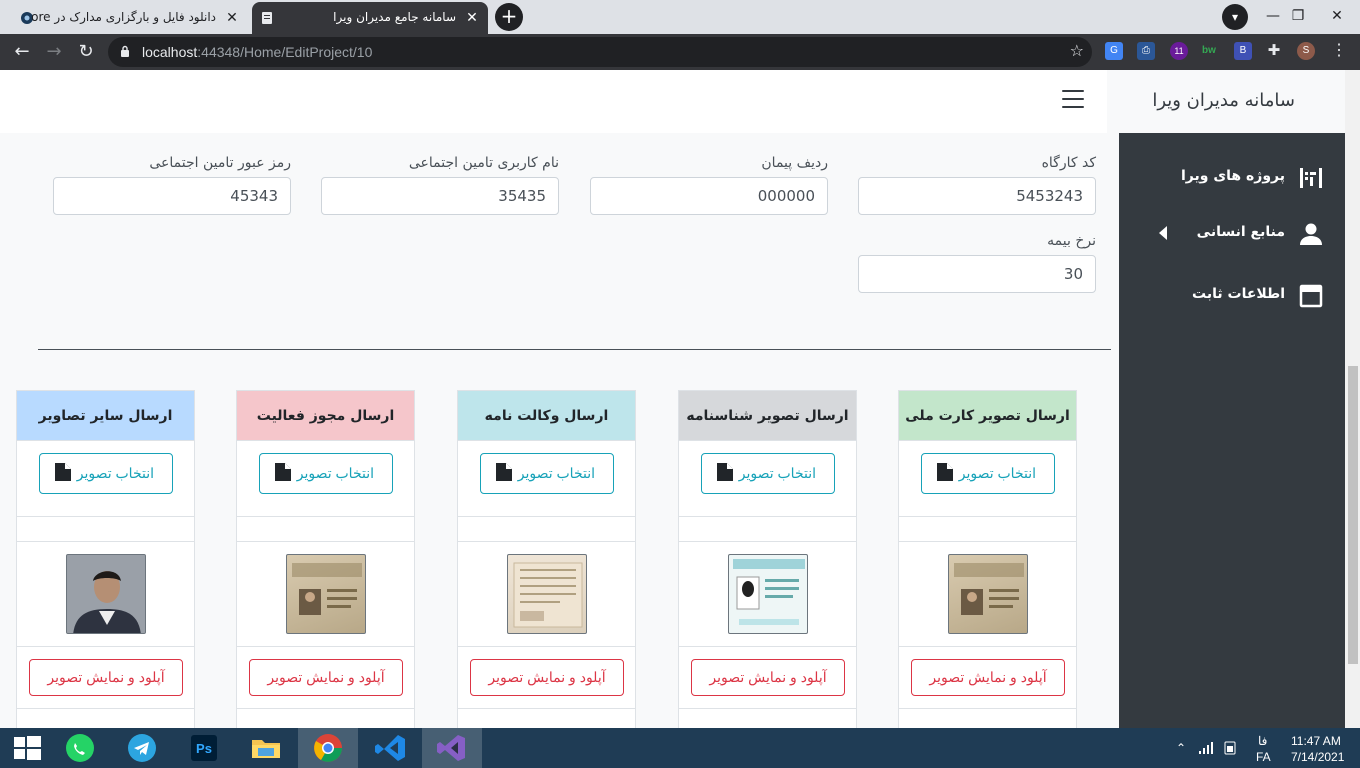 The height and width of the screenshot is (768, 1360). Describe the element at coordinates (1339, 51) in the screenshot. I see `browser-menu-icon: ⋮` at that location.